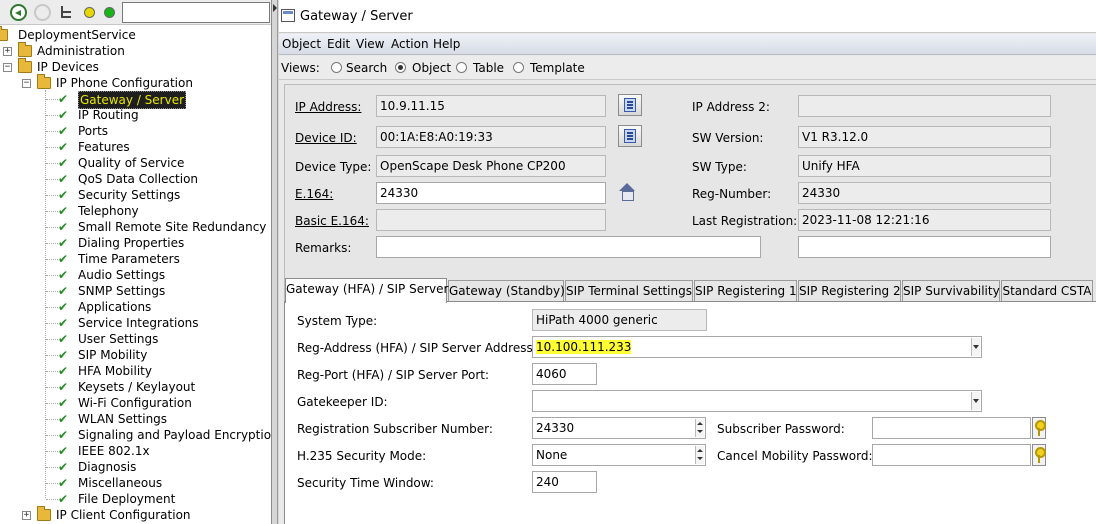 This screenshot has height=524, width=1096. What do you see at coordinates (333, 167) in the screenshot?
I see `device-type-label: Device Type:` at bounding box center [333, 167].